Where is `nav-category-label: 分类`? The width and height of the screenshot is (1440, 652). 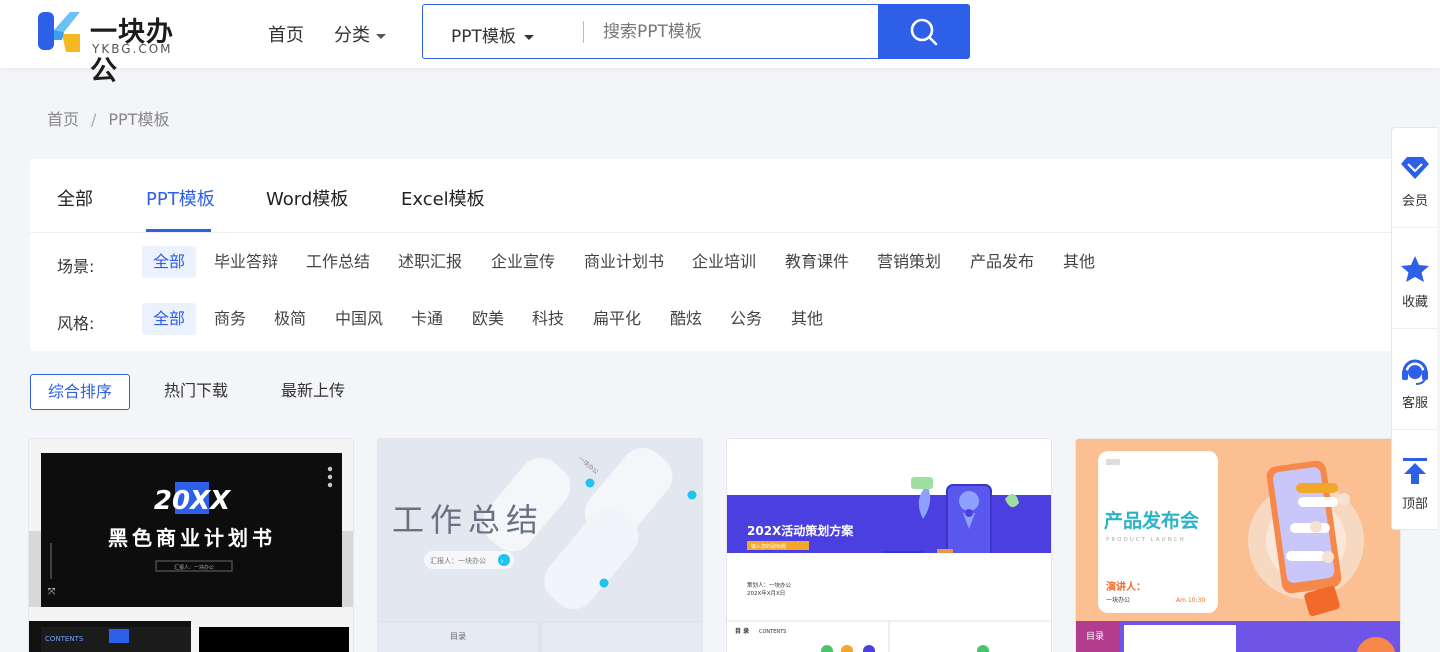
nav-category-label: 分类 is located at coordinates (352, 35).